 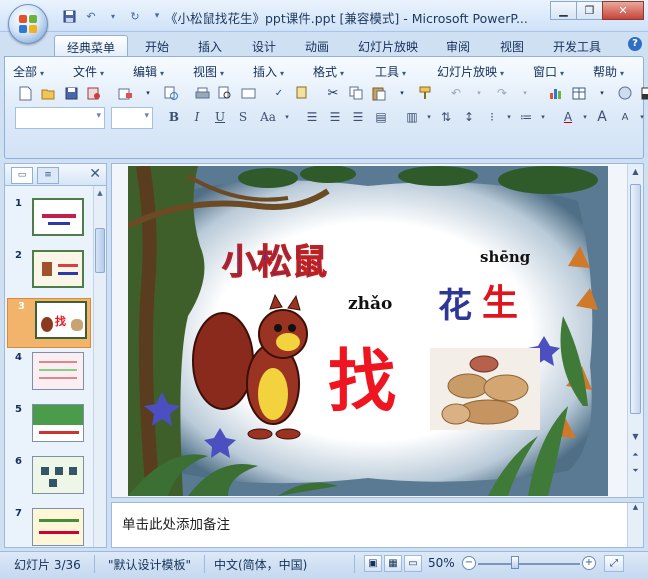 I want to click on slideshow-view-icon: ▭, so click(x=413, y=563).